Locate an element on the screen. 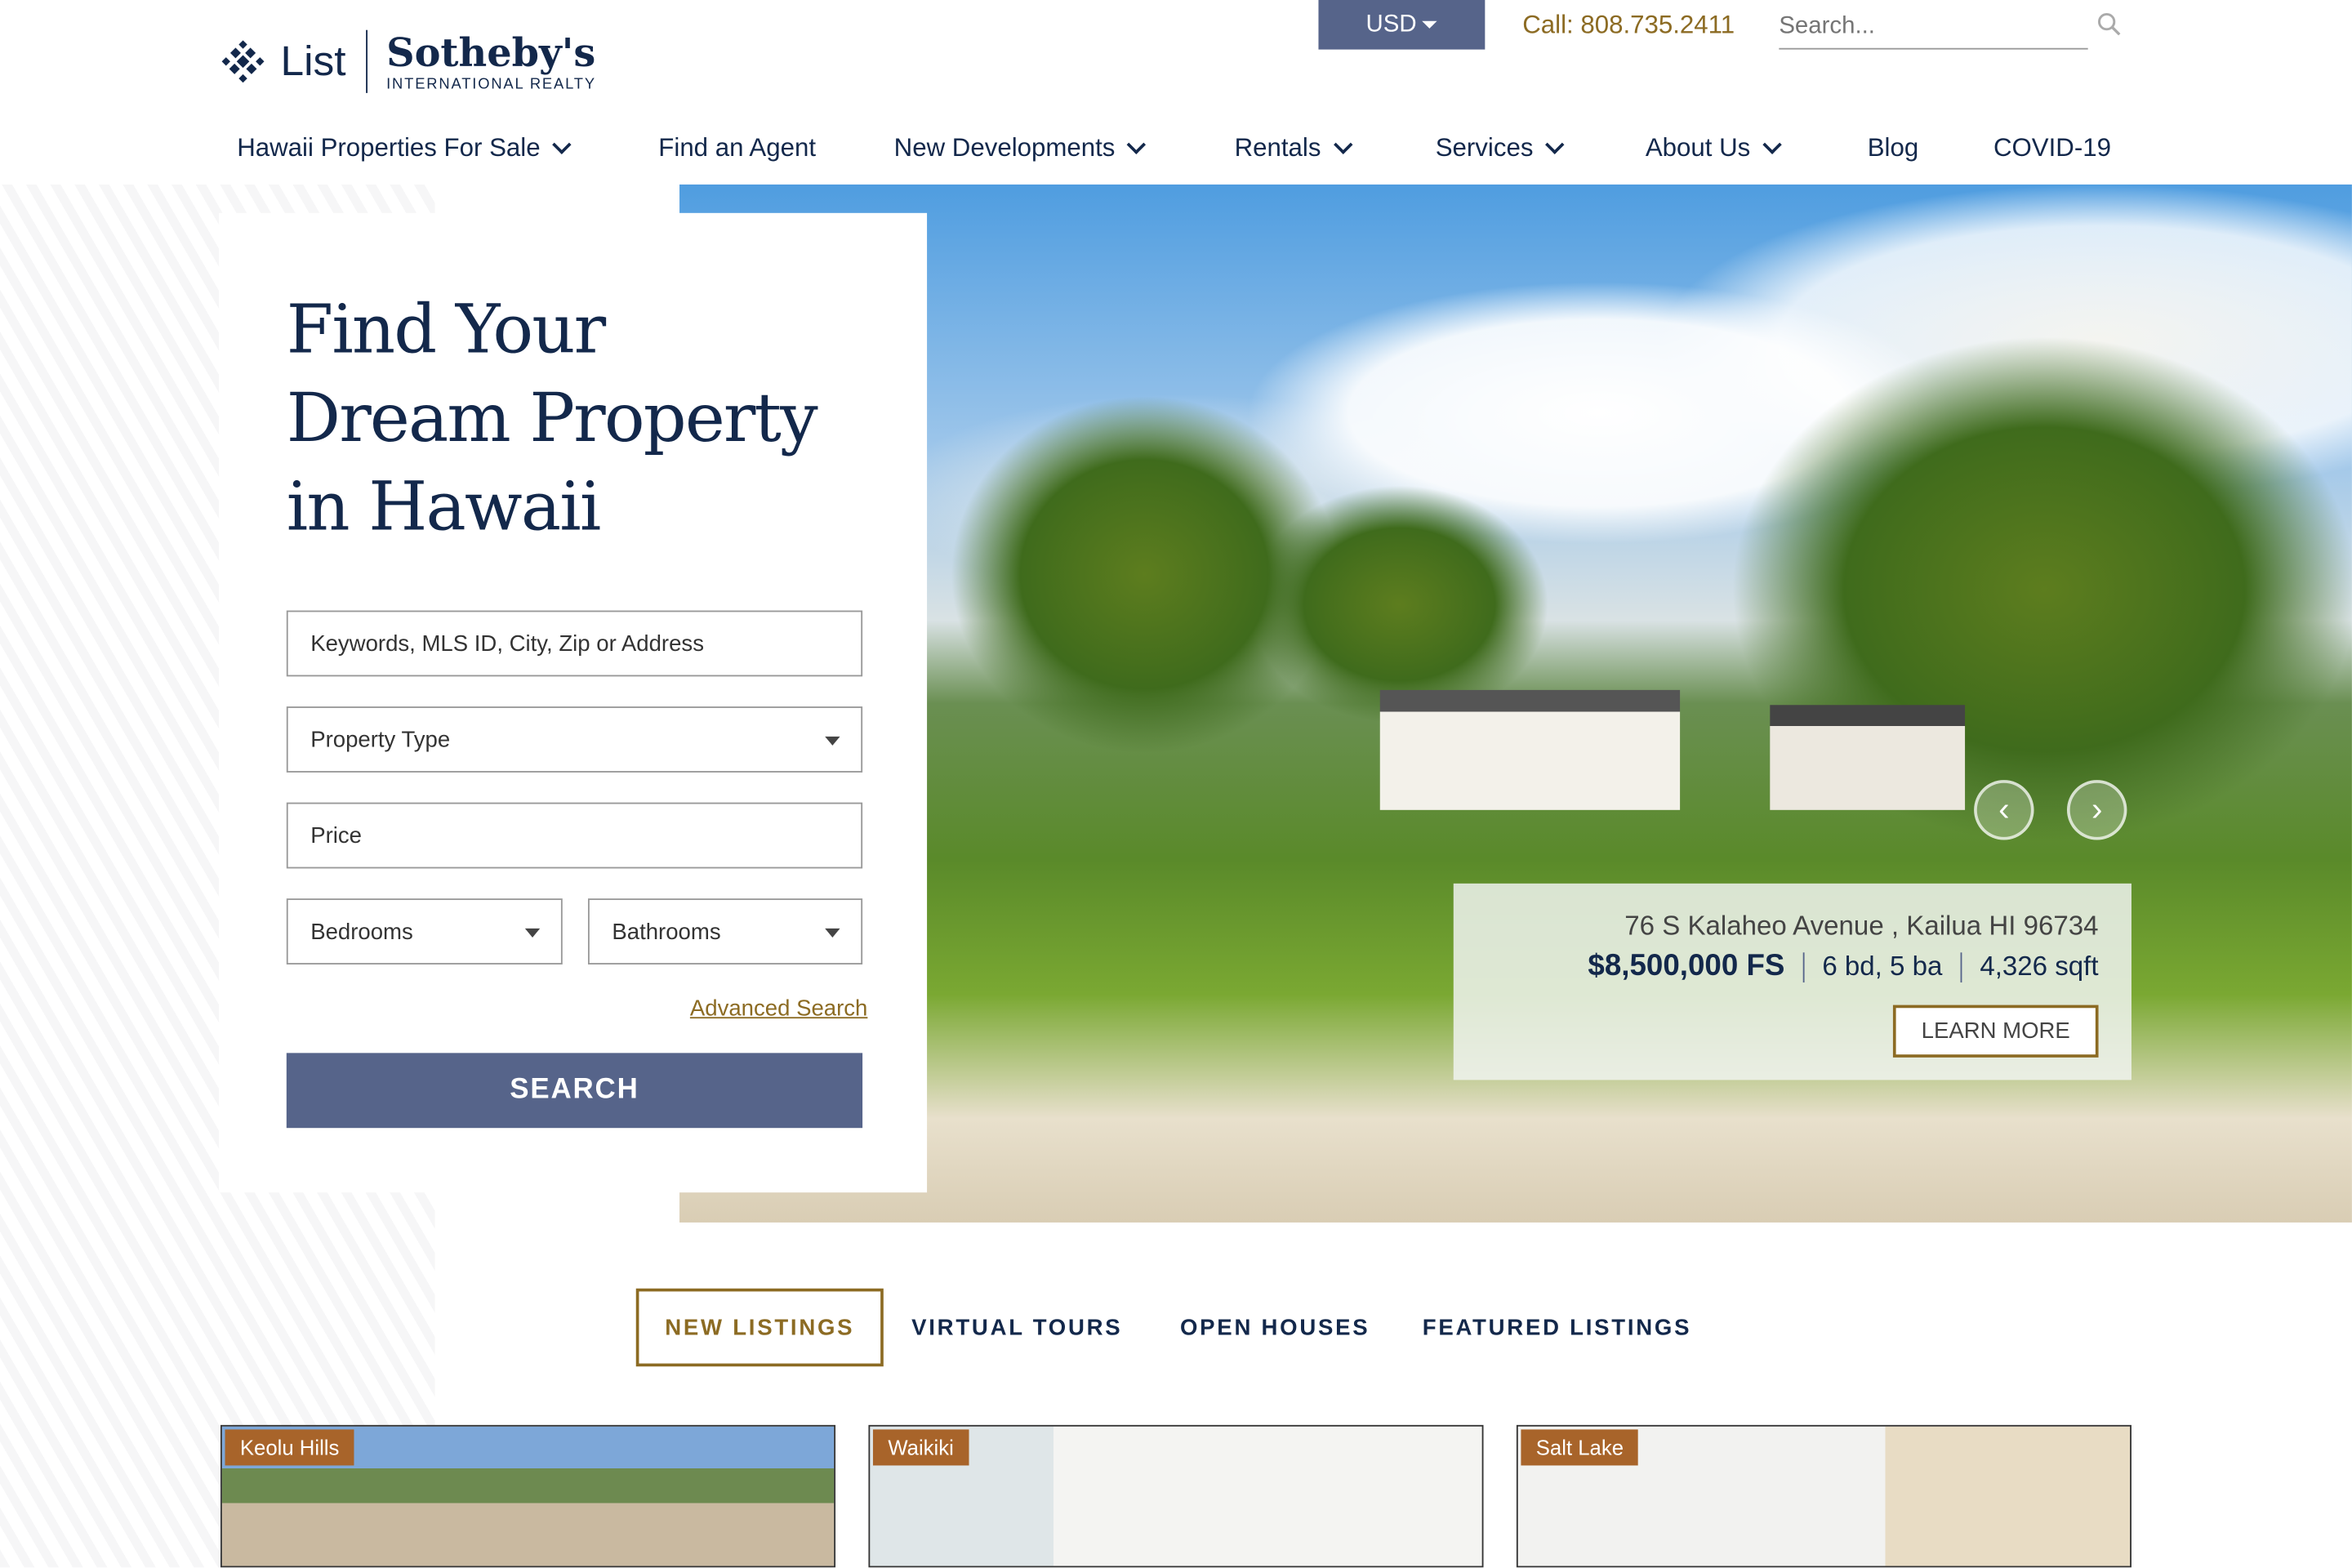 This screenshot has height=1568, width=2352. nav-about-us: About Us is located at coordinates (1713, 148).